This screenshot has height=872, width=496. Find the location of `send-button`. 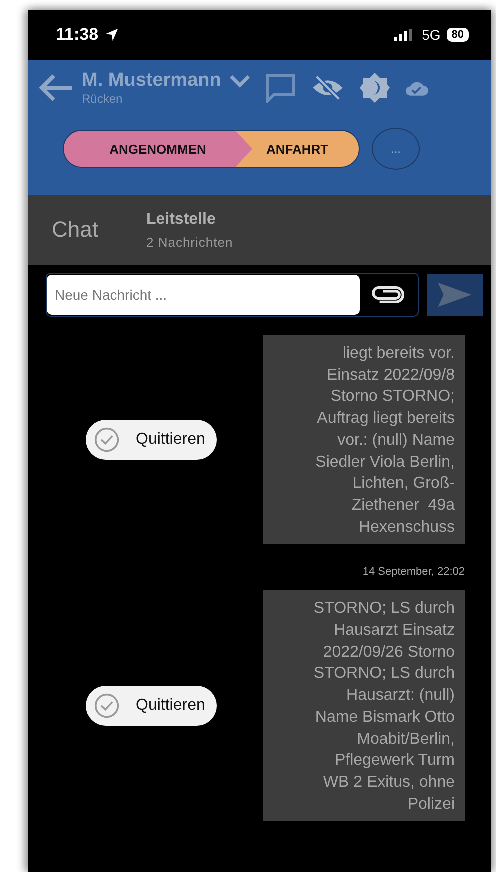

send-button is located at coordinates (455, 295).